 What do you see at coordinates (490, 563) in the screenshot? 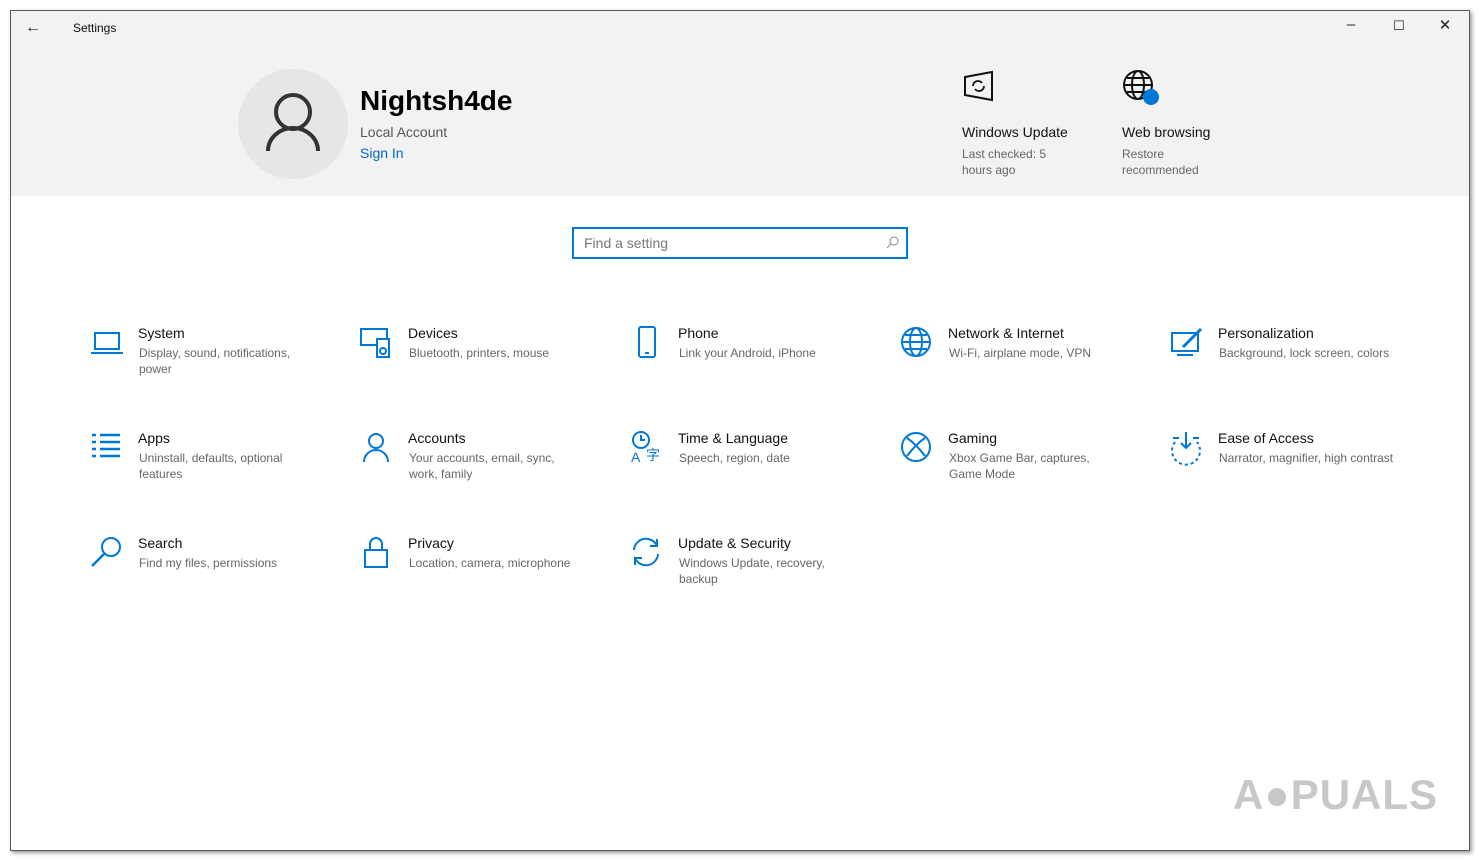
I see `category-description: Location, camera, microphone` at bounding box center [490, 563].